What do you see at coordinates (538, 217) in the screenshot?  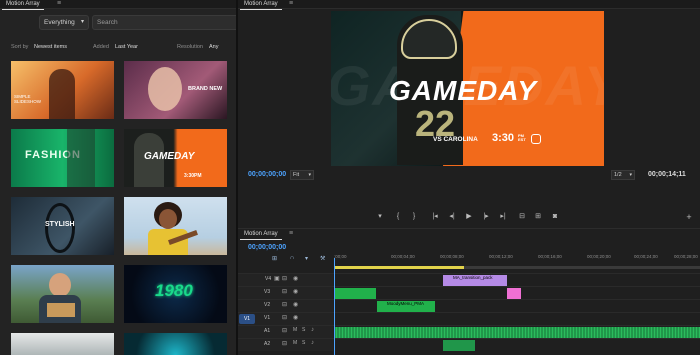 I see `overwrite-icon: ⊞` at bounding box center [538, 217].